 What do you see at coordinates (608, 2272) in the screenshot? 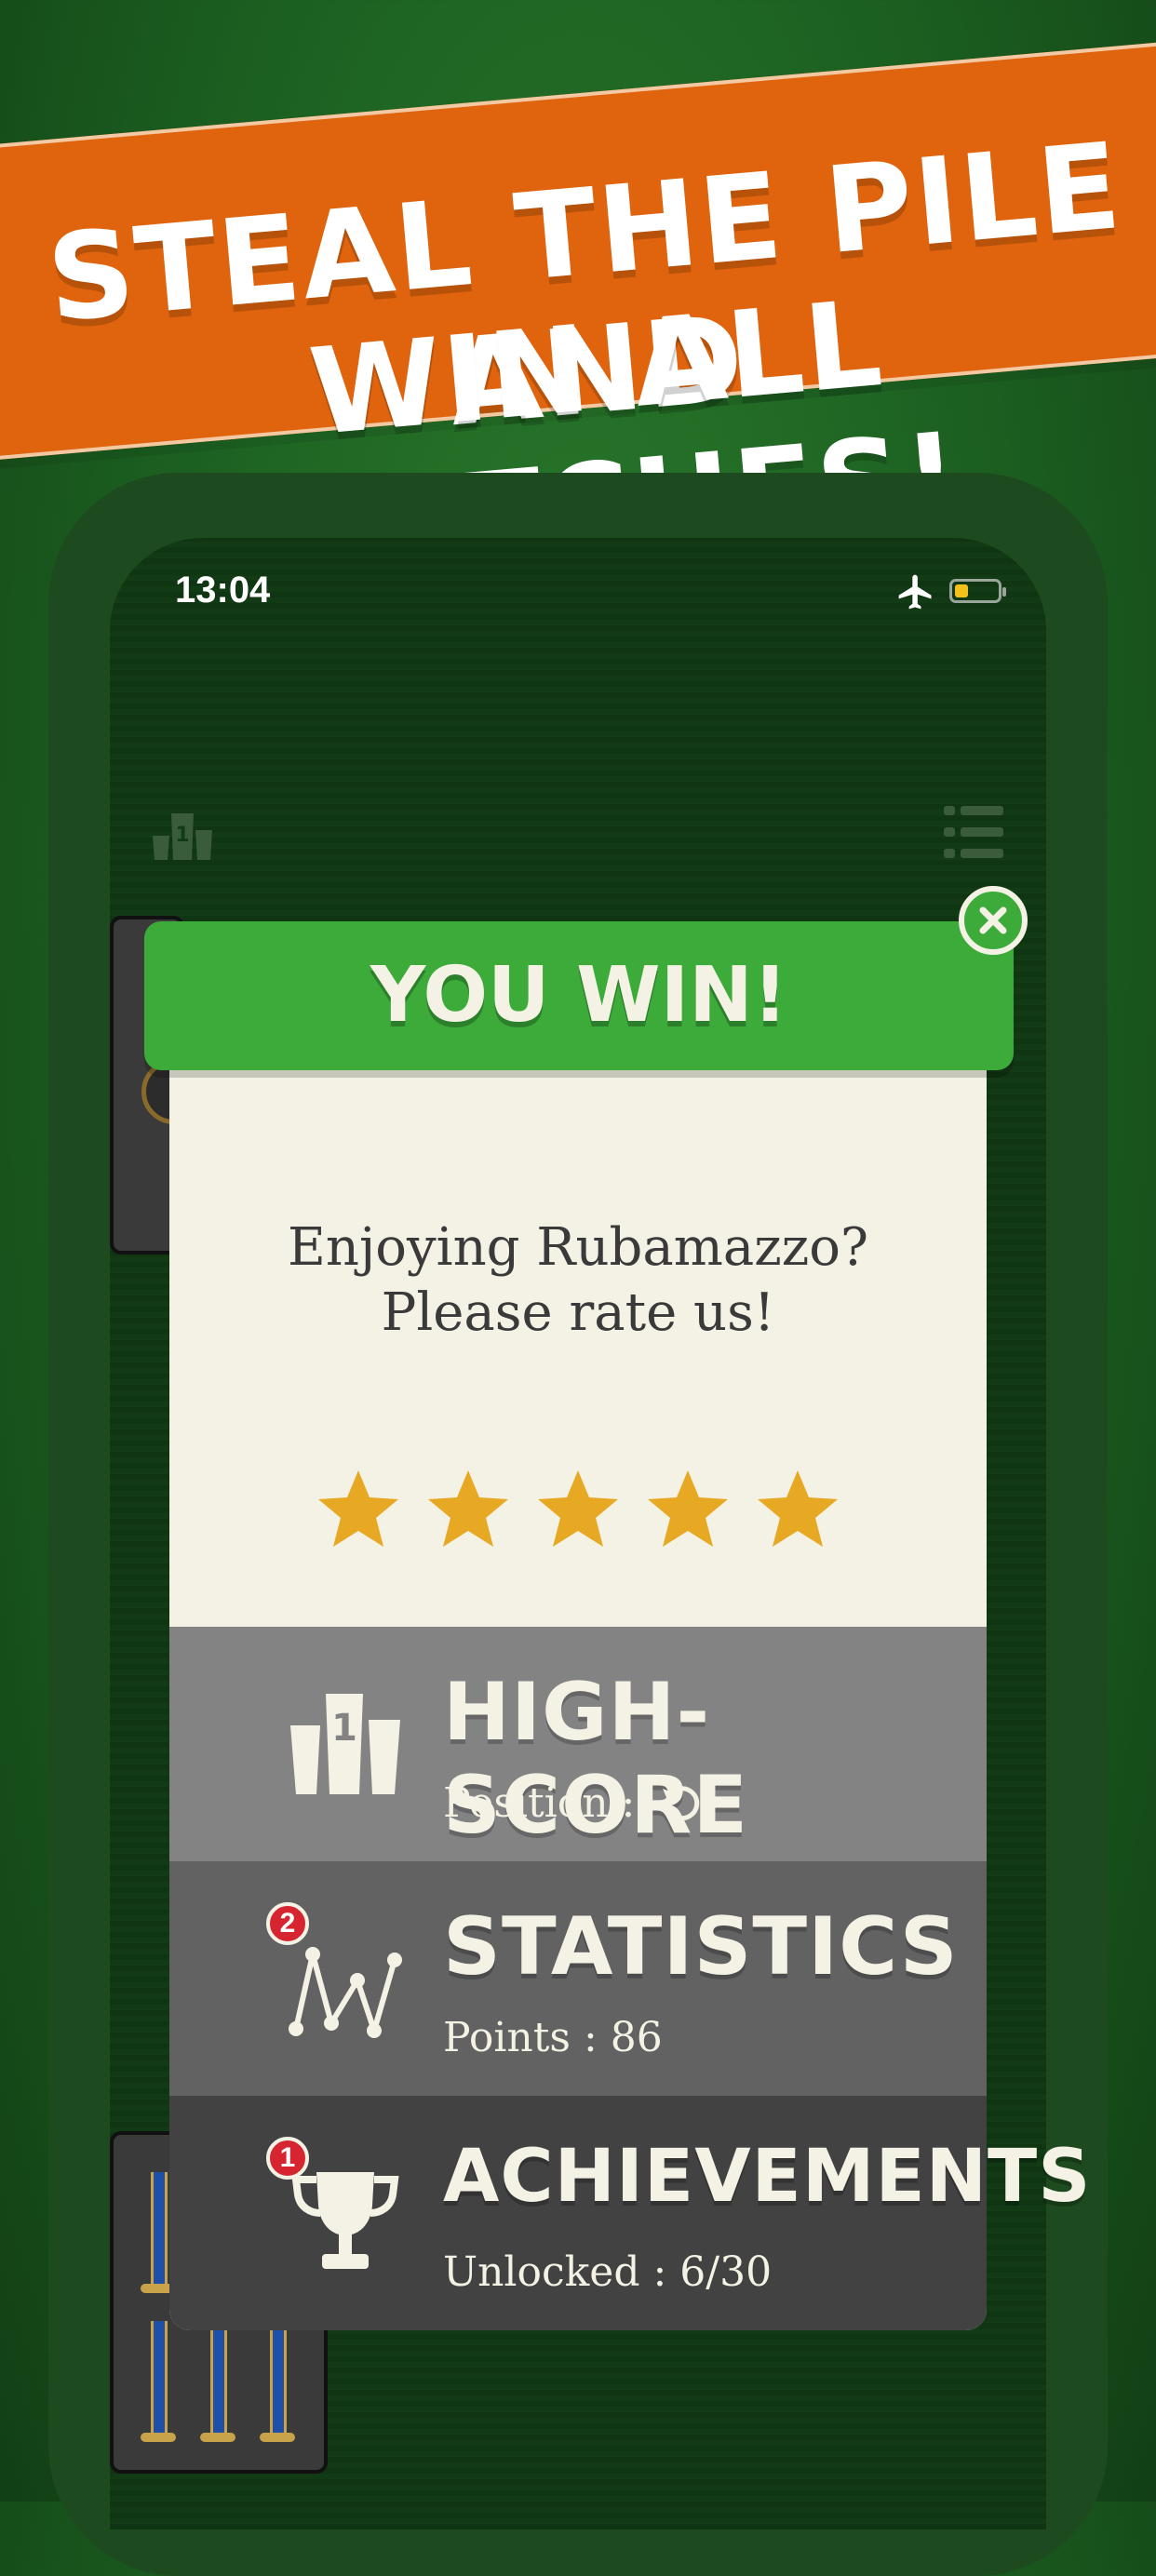
I see `achievements-subtitle: Unlocked : 6/30` at bounding box center [608, 2272].